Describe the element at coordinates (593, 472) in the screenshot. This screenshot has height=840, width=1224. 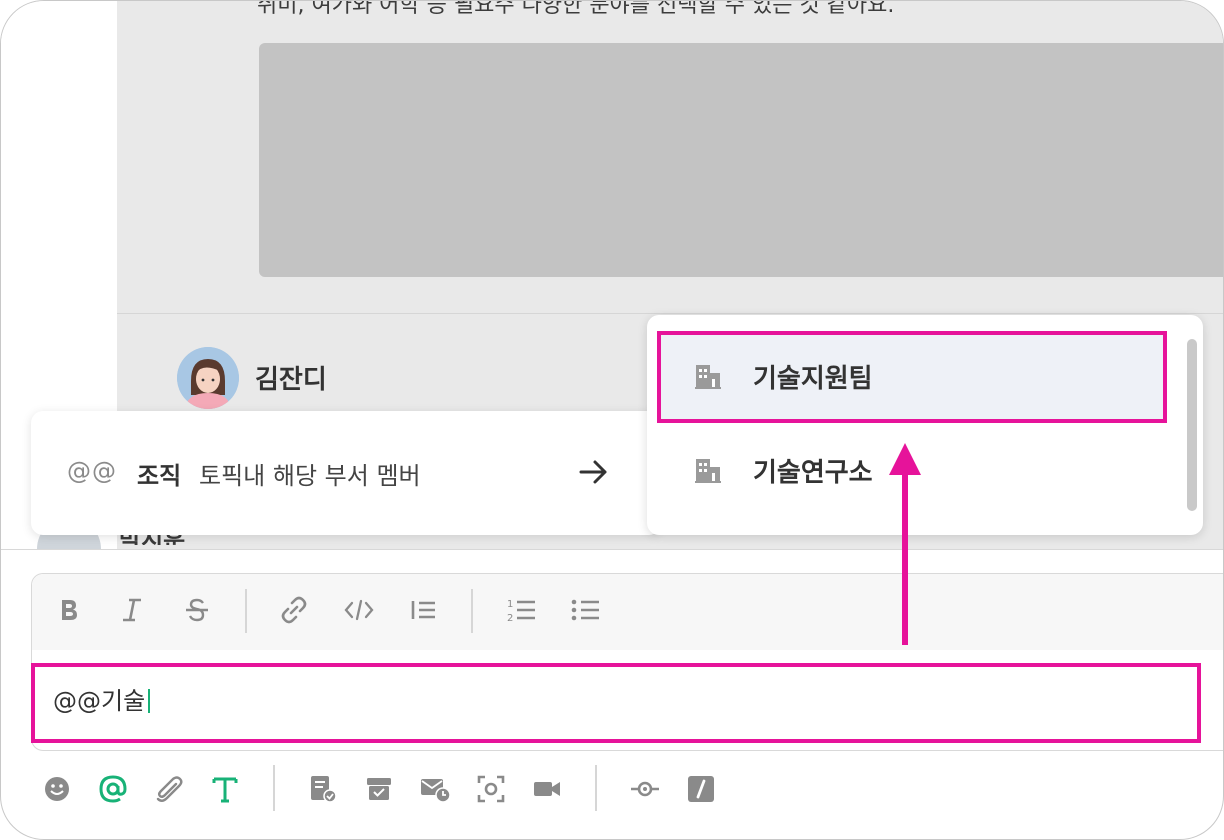
I see `arrow-right-icon` at that location.